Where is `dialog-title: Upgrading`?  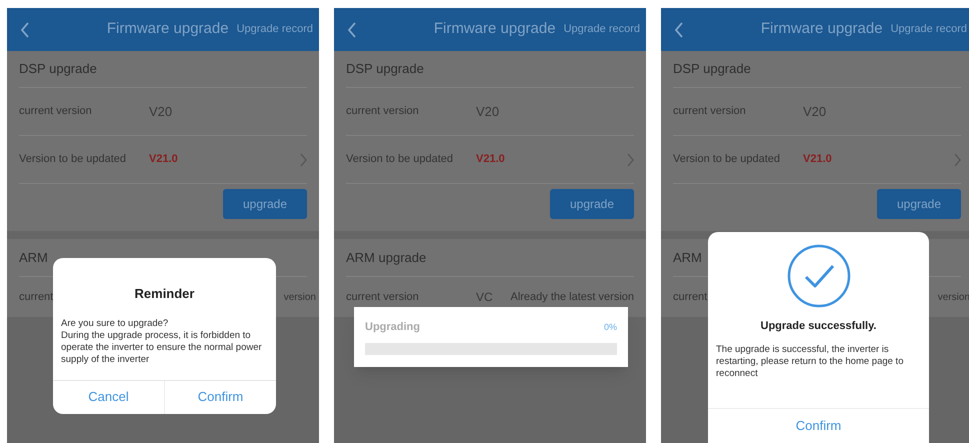
dialog-title: Upgrading is located at coordinates (392, 327).